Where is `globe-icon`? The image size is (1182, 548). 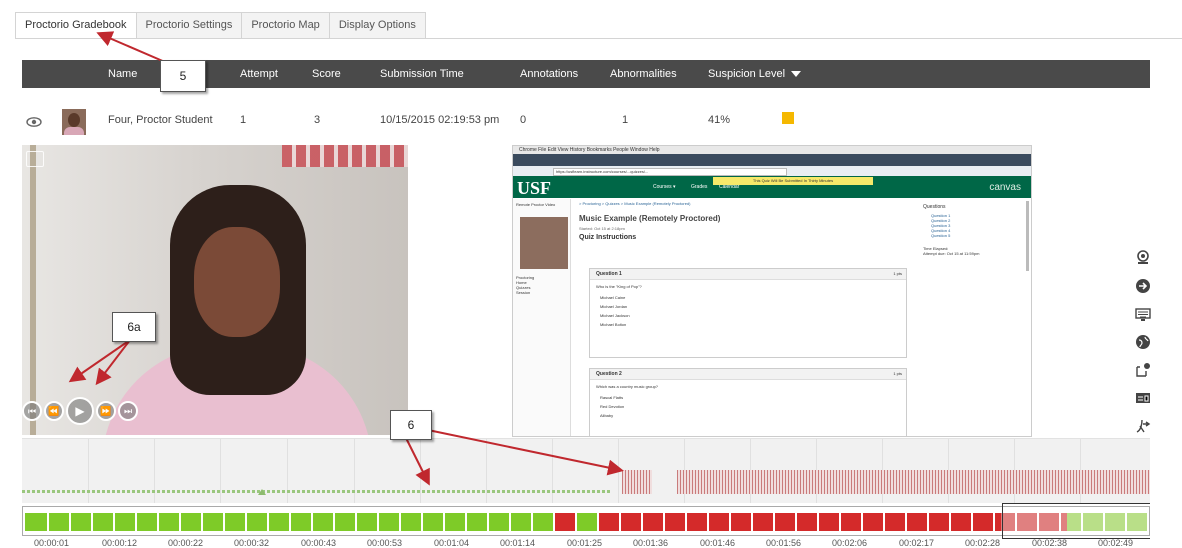
globe-icon is located at coordinates (1143, 342).